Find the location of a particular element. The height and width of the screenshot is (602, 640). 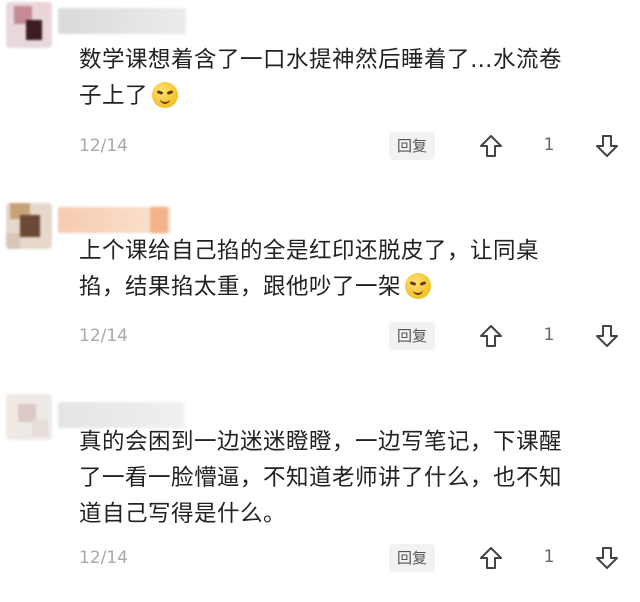

username-badge is located at coordinates (159, 220).